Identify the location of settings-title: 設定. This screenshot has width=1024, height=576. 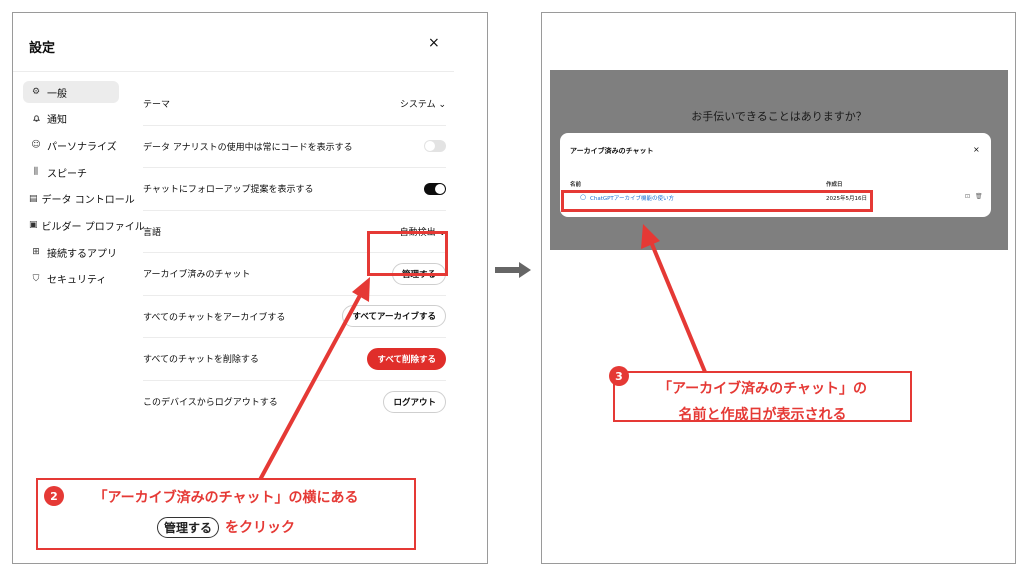
(42, 48).